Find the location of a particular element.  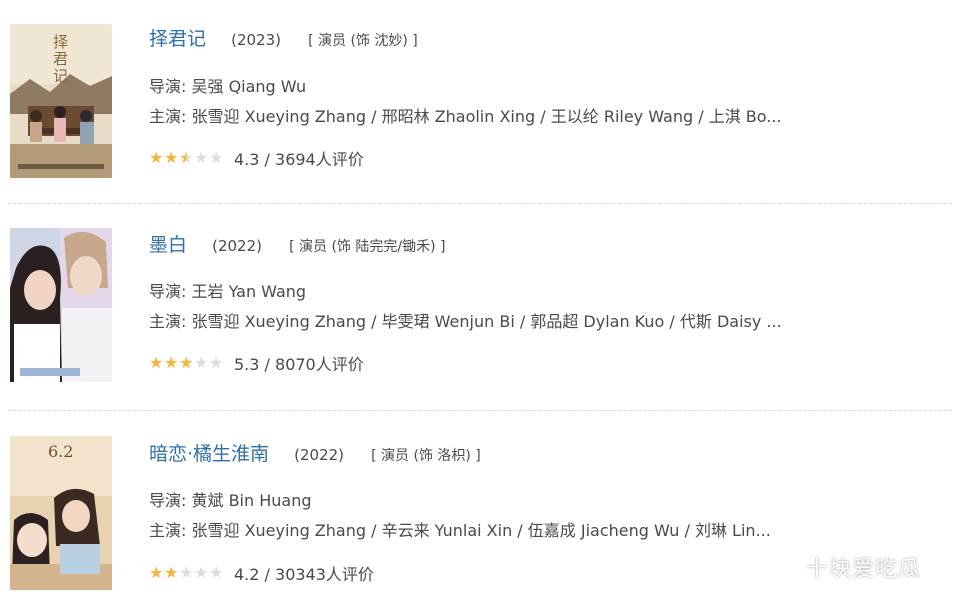

director-line: 导演: 吴强 Qiang Wu is located at coordinates (228, 86).